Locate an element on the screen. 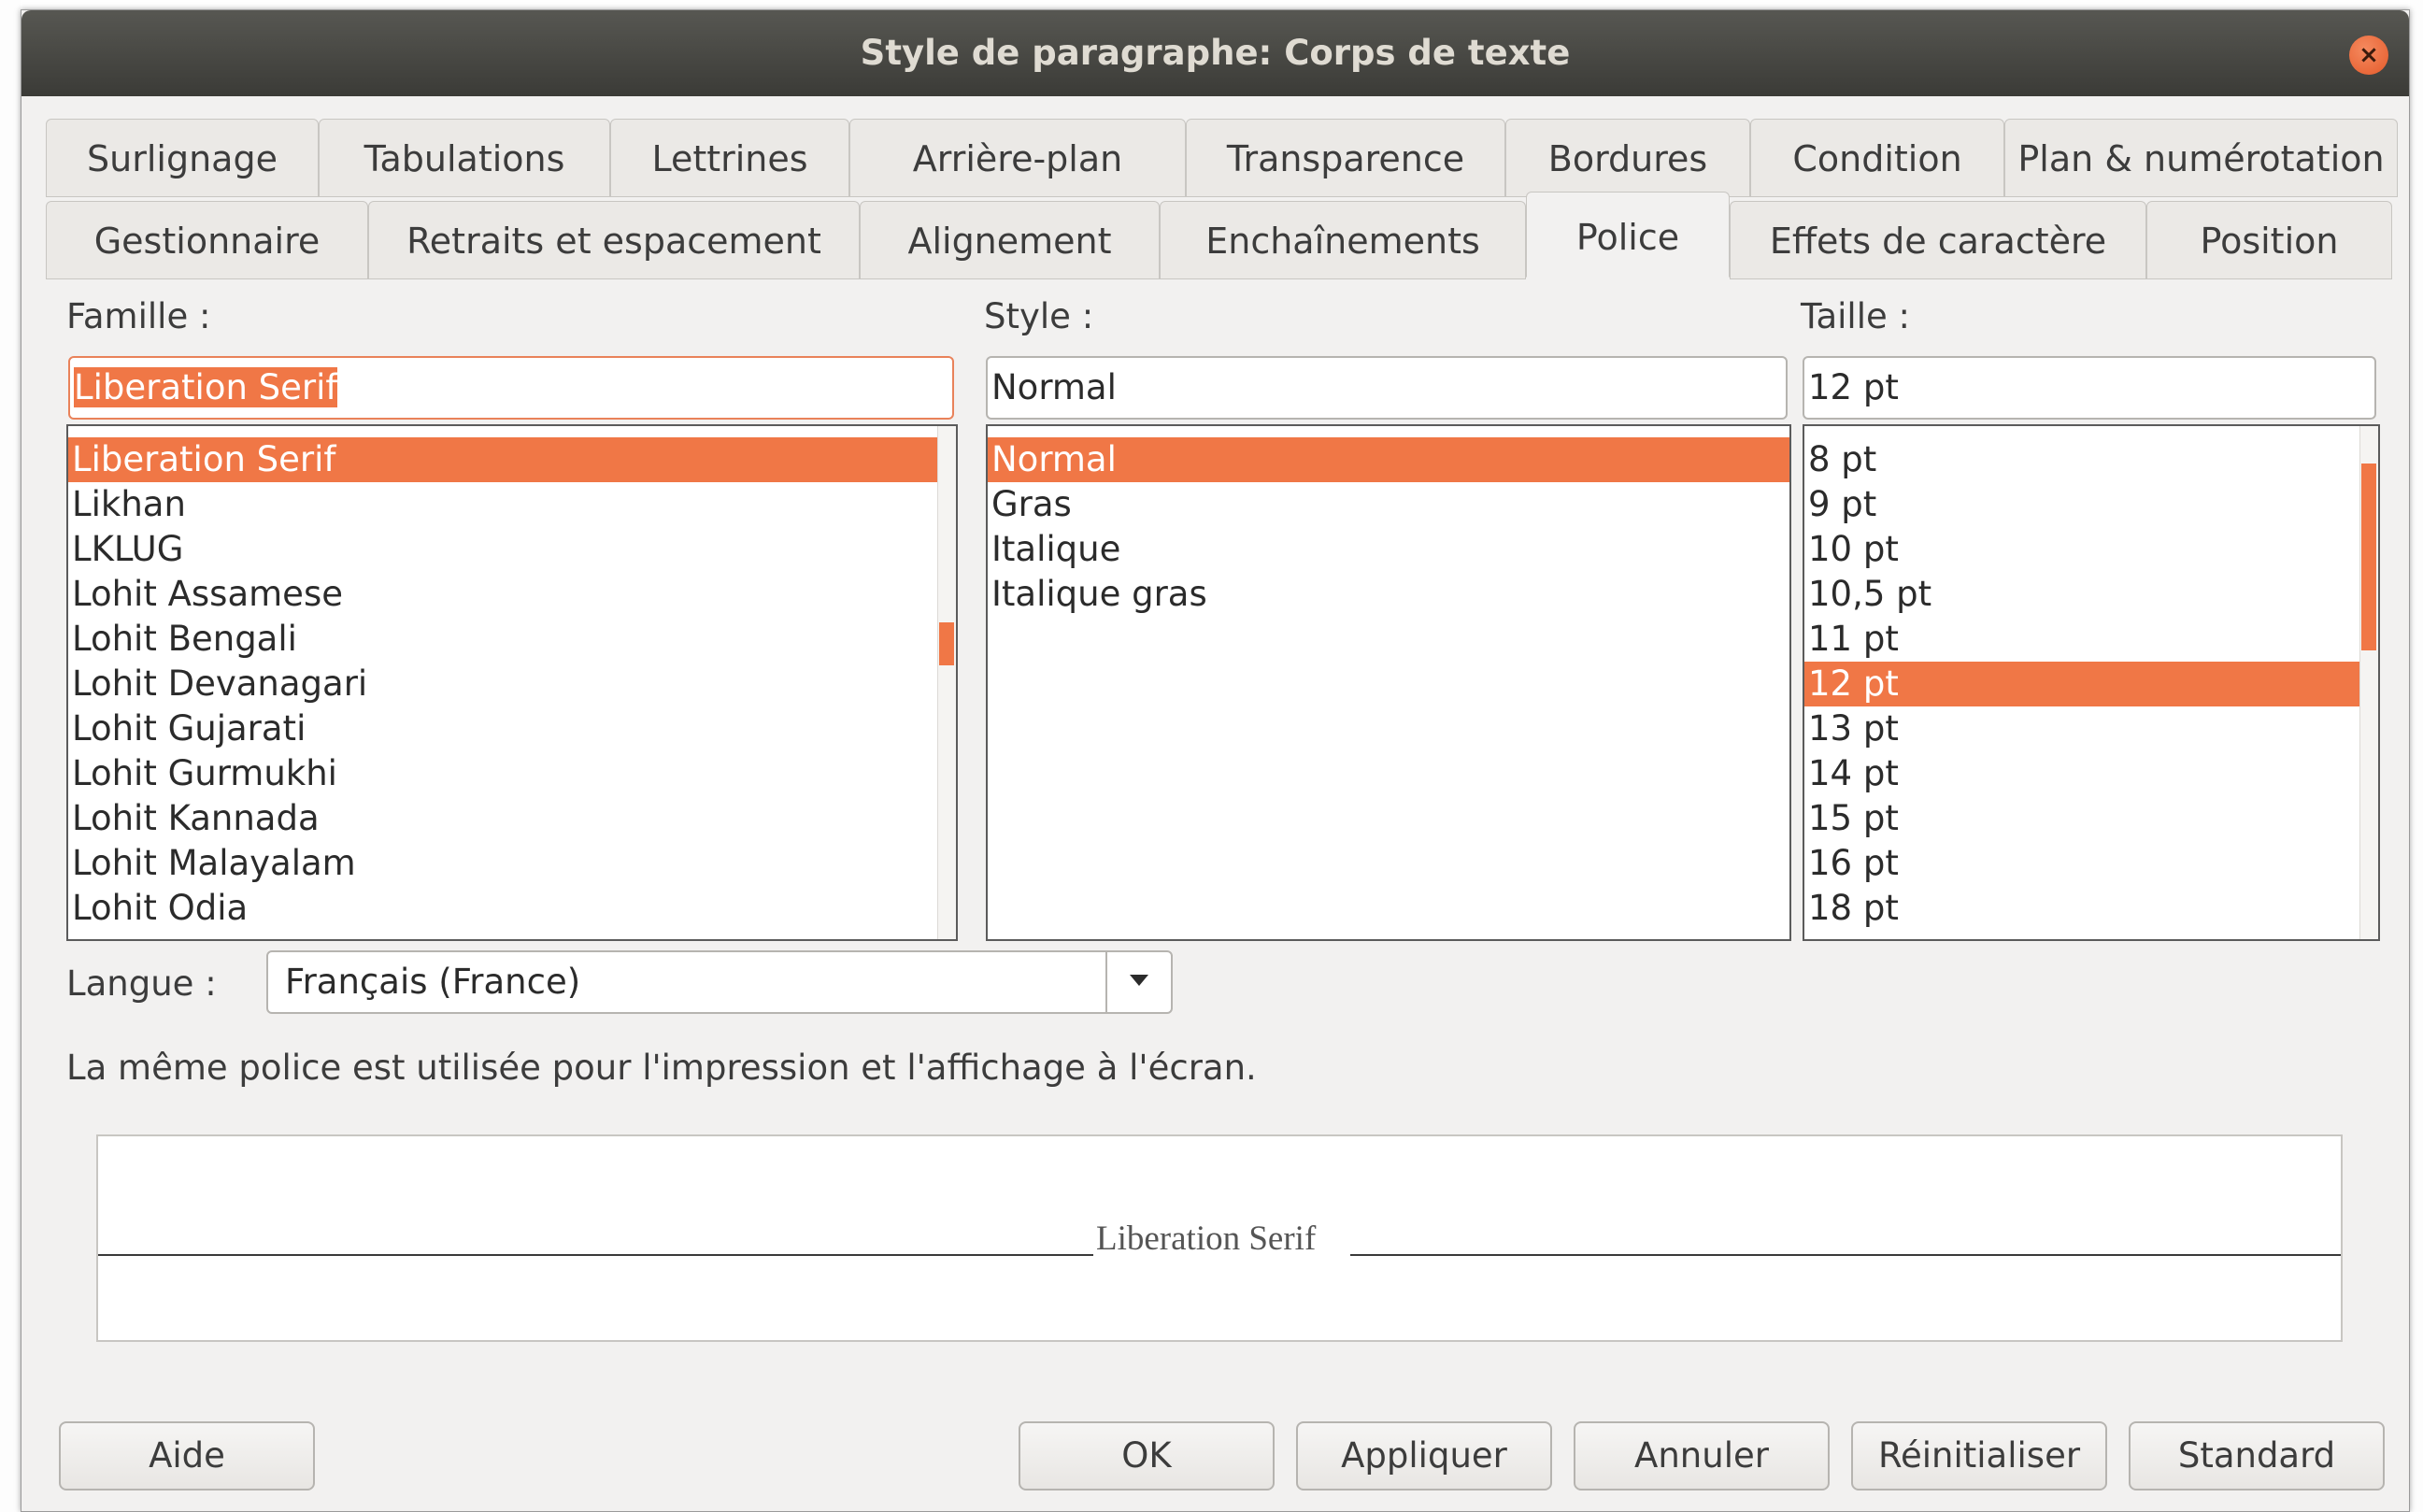  family-list-item: Liberation Serif is located at coordinates (503, 459).